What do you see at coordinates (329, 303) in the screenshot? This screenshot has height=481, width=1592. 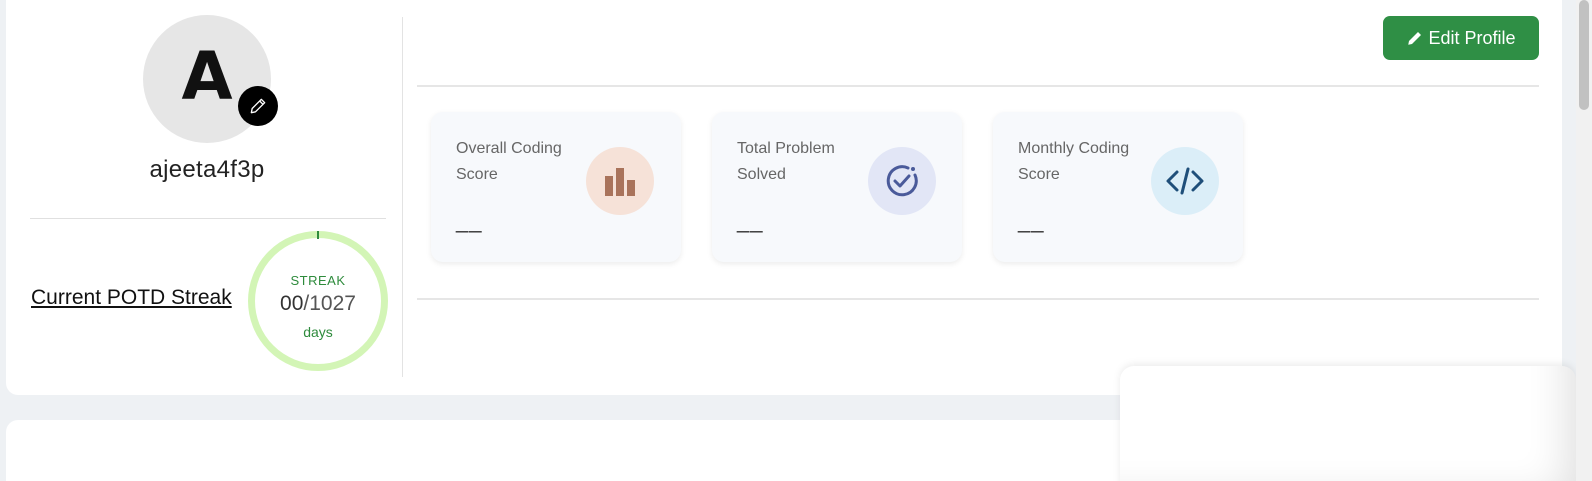 I see `streak-total: /1027` at bounding box center [329, 303].